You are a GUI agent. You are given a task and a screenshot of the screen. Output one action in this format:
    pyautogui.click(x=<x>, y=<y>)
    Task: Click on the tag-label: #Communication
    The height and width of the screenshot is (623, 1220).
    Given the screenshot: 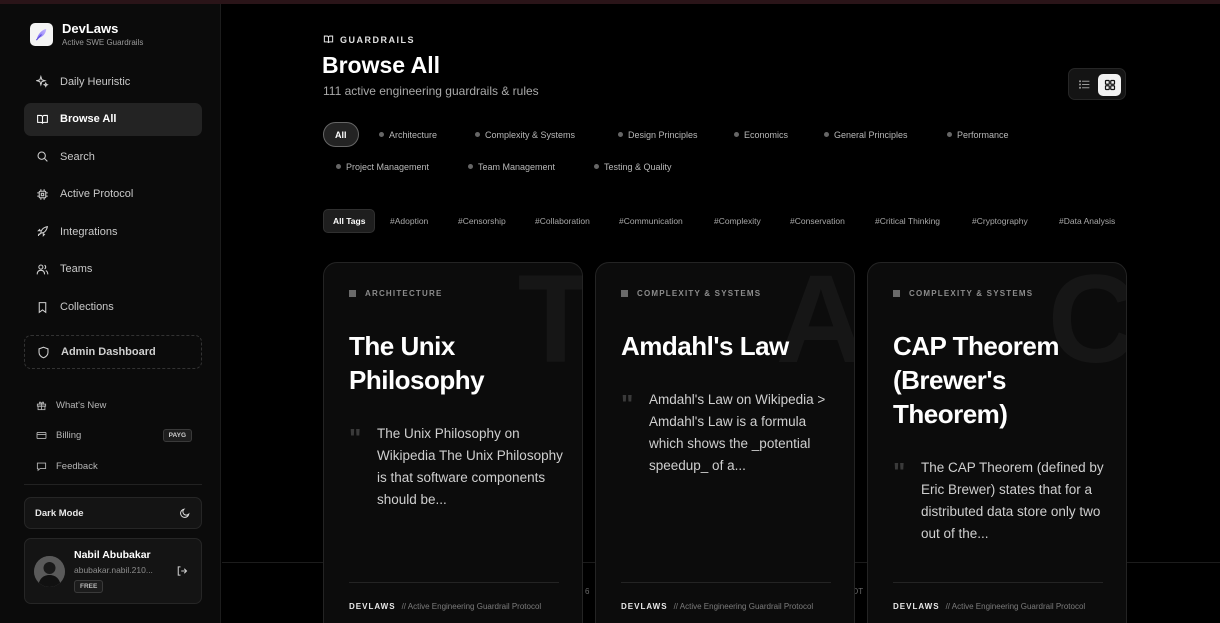 What is the action you would take?
    pyautogui.click(x=651, y=221)
    